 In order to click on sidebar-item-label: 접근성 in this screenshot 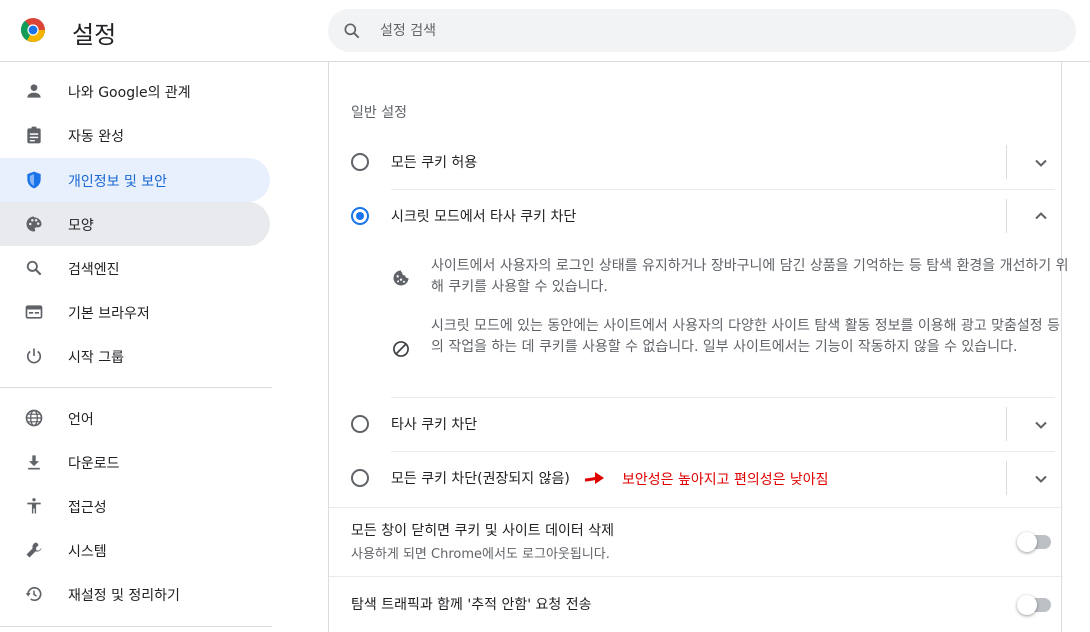, I will do `click(87, 508)`.